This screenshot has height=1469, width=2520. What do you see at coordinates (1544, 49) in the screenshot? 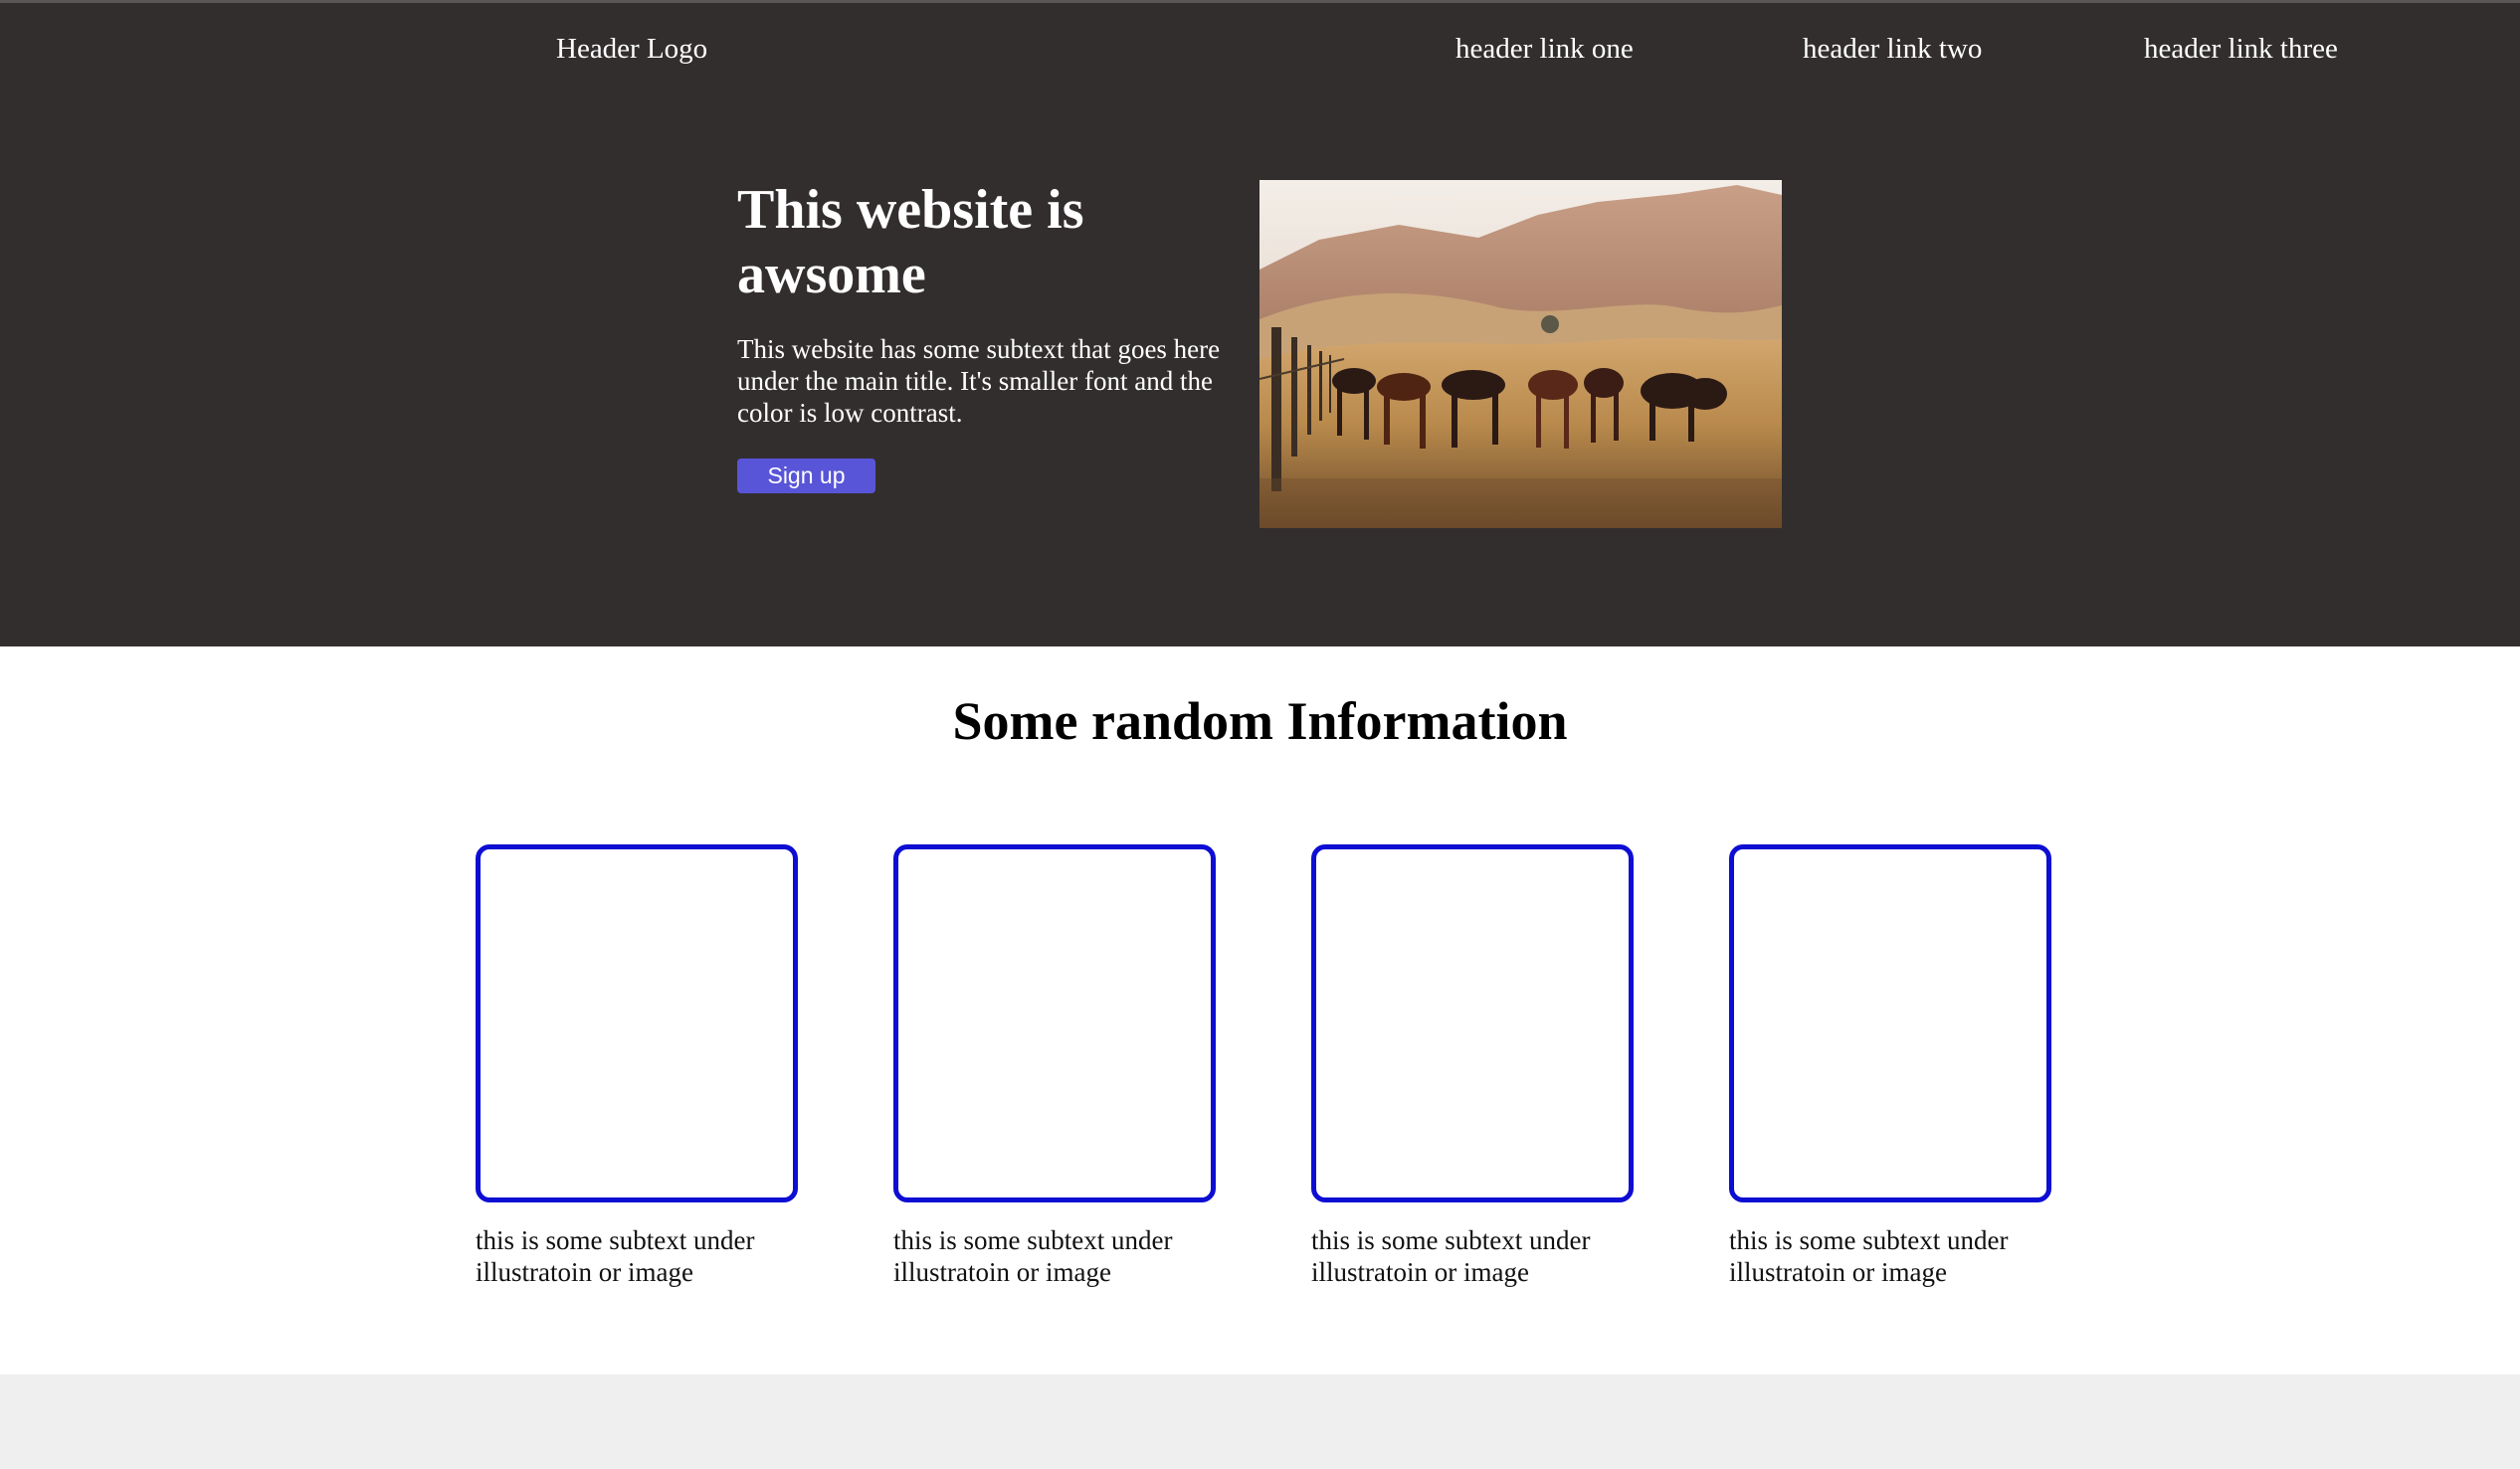
I see `header-link-one: header link one` at bounding box center [1544, 49].